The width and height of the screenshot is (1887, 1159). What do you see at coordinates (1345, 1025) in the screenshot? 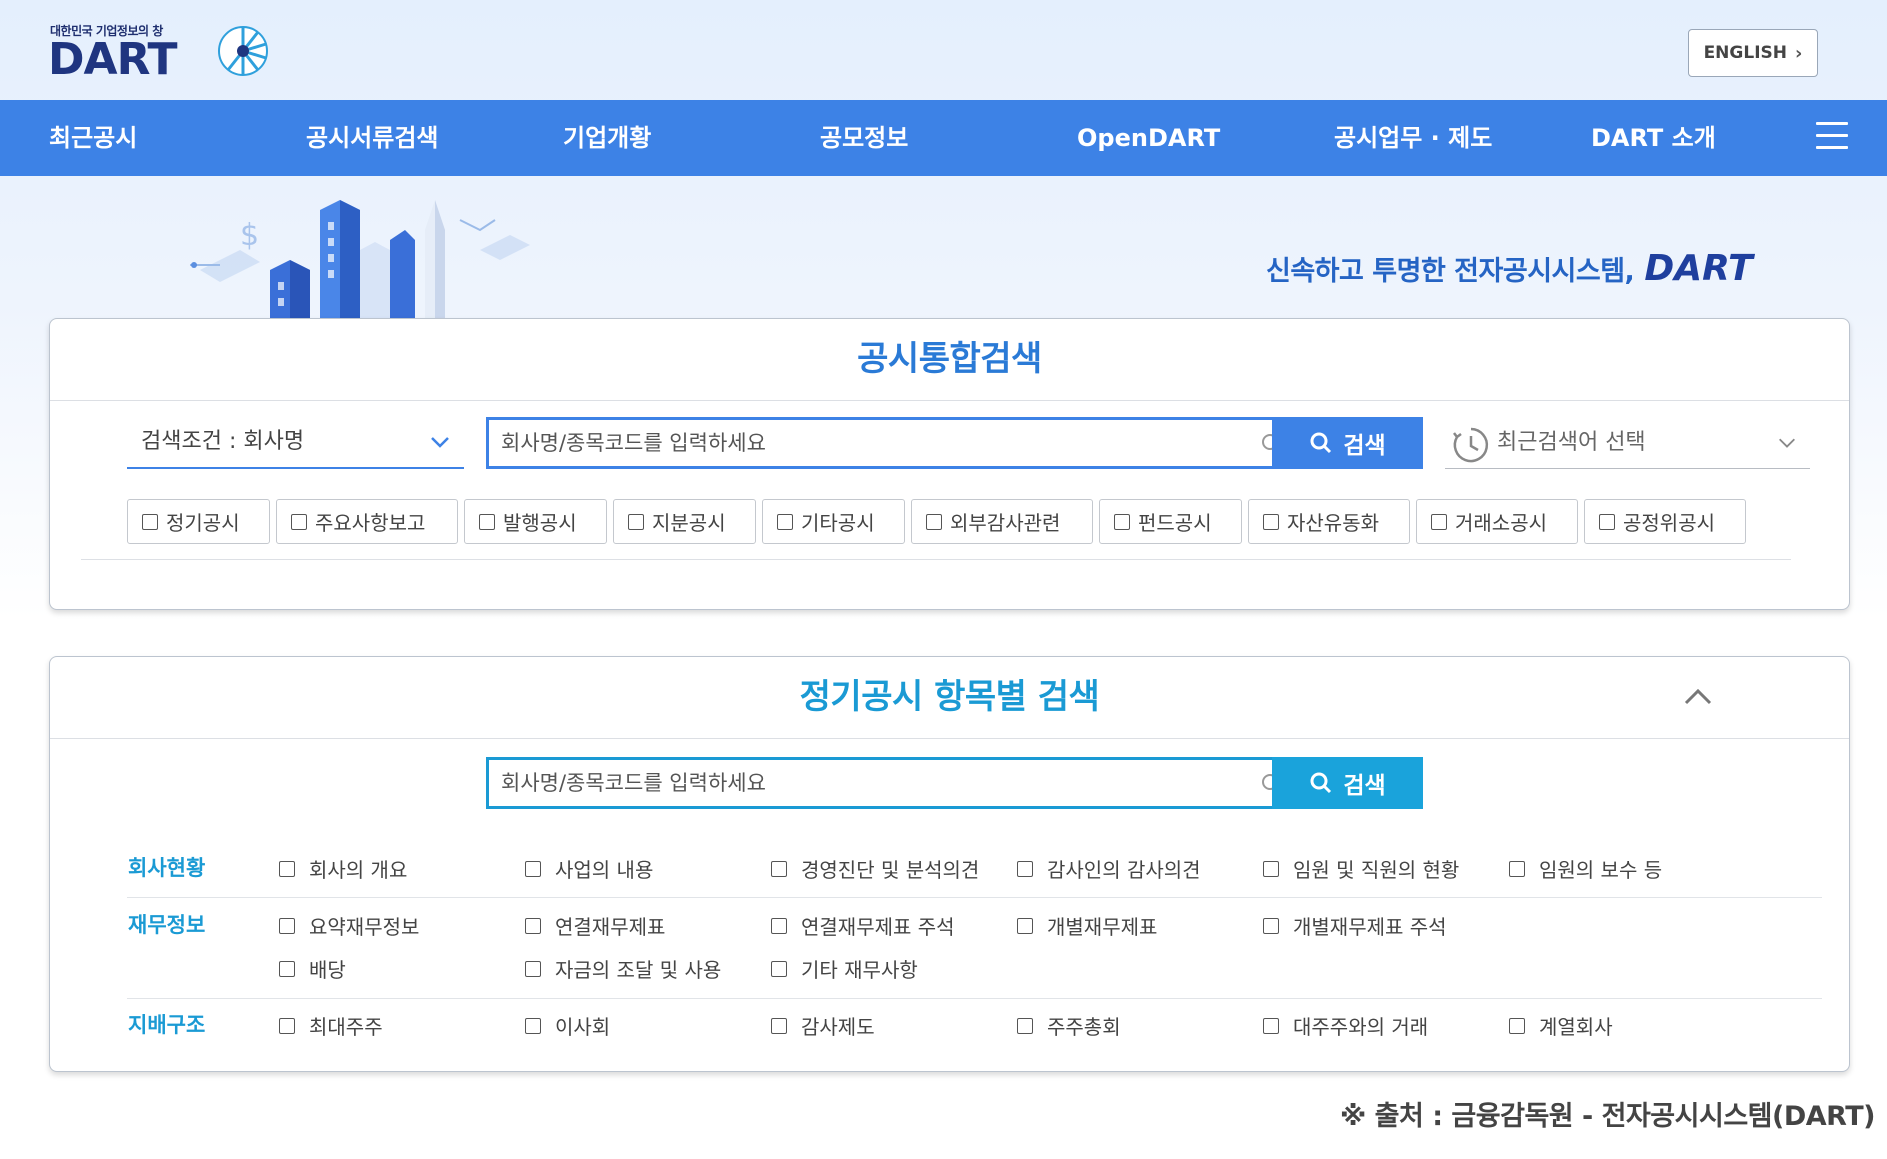
I see `item-major-shareholder-transactions: 대주주와의 거래` at bounding box center [1345, 1025].